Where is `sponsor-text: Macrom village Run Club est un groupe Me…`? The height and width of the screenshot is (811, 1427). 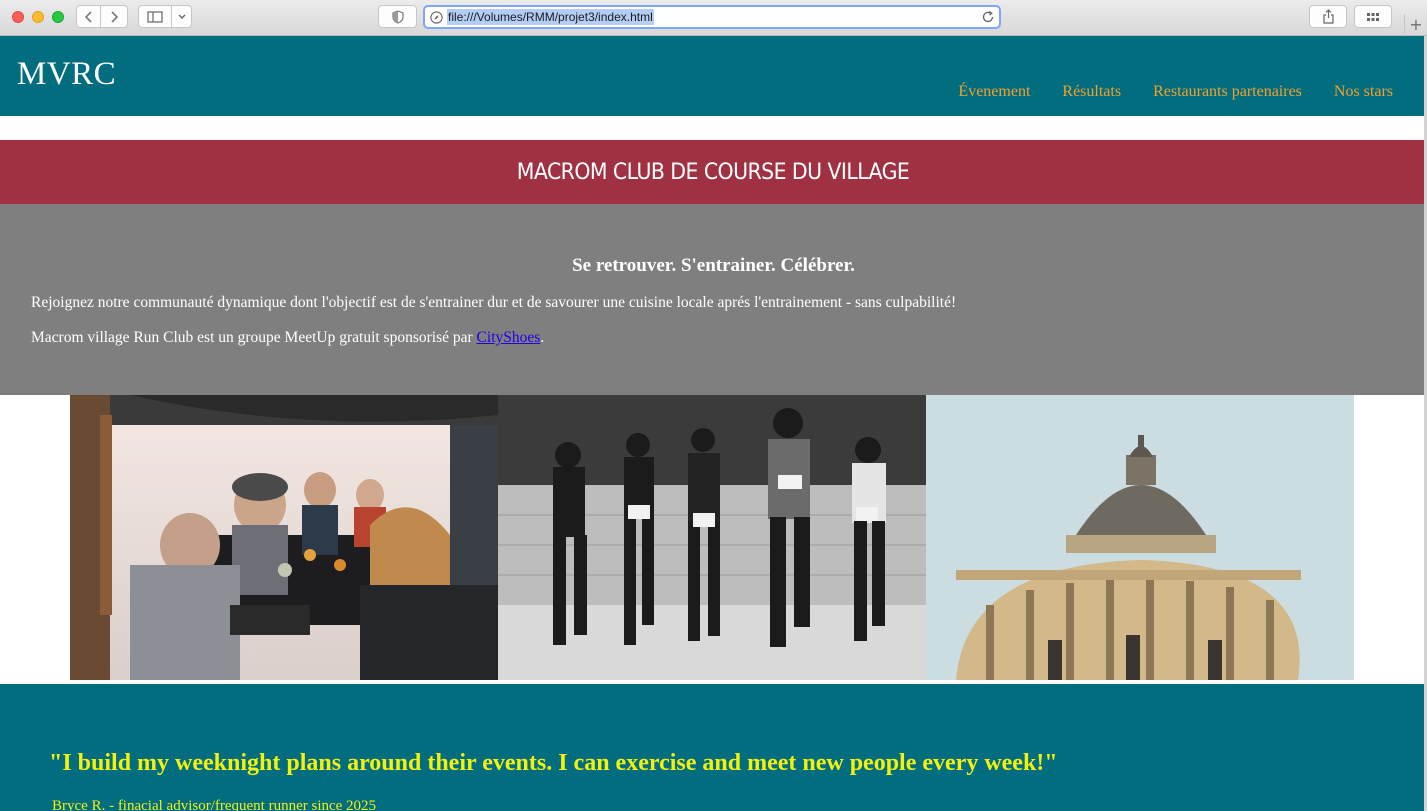 sponsor-text: Macrom village Run Club est un groupe Me… is located at coordinates (254, 337).